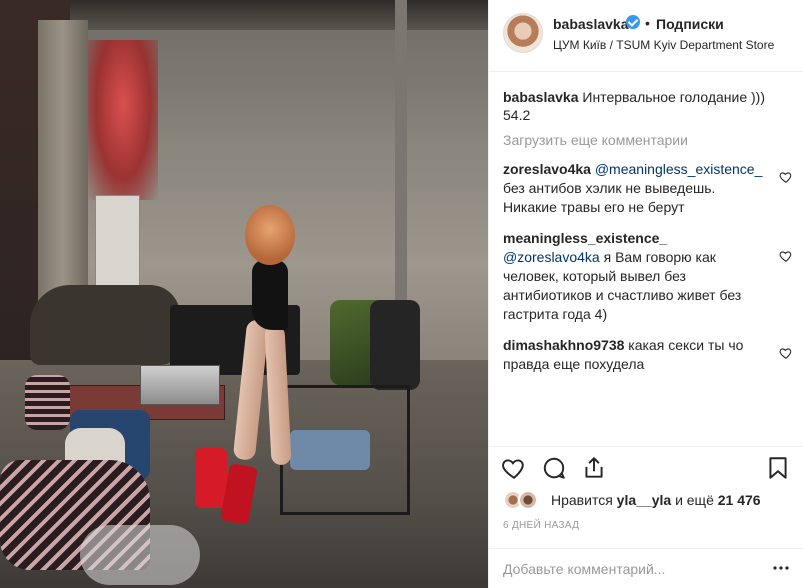  Describe the element at coordinates (211, 478) in the screenshot. I see `photo-red-boot` at that location.